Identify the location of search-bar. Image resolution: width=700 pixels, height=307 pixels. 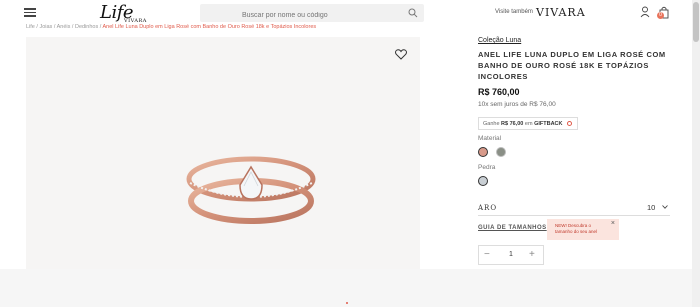
(312, 14).